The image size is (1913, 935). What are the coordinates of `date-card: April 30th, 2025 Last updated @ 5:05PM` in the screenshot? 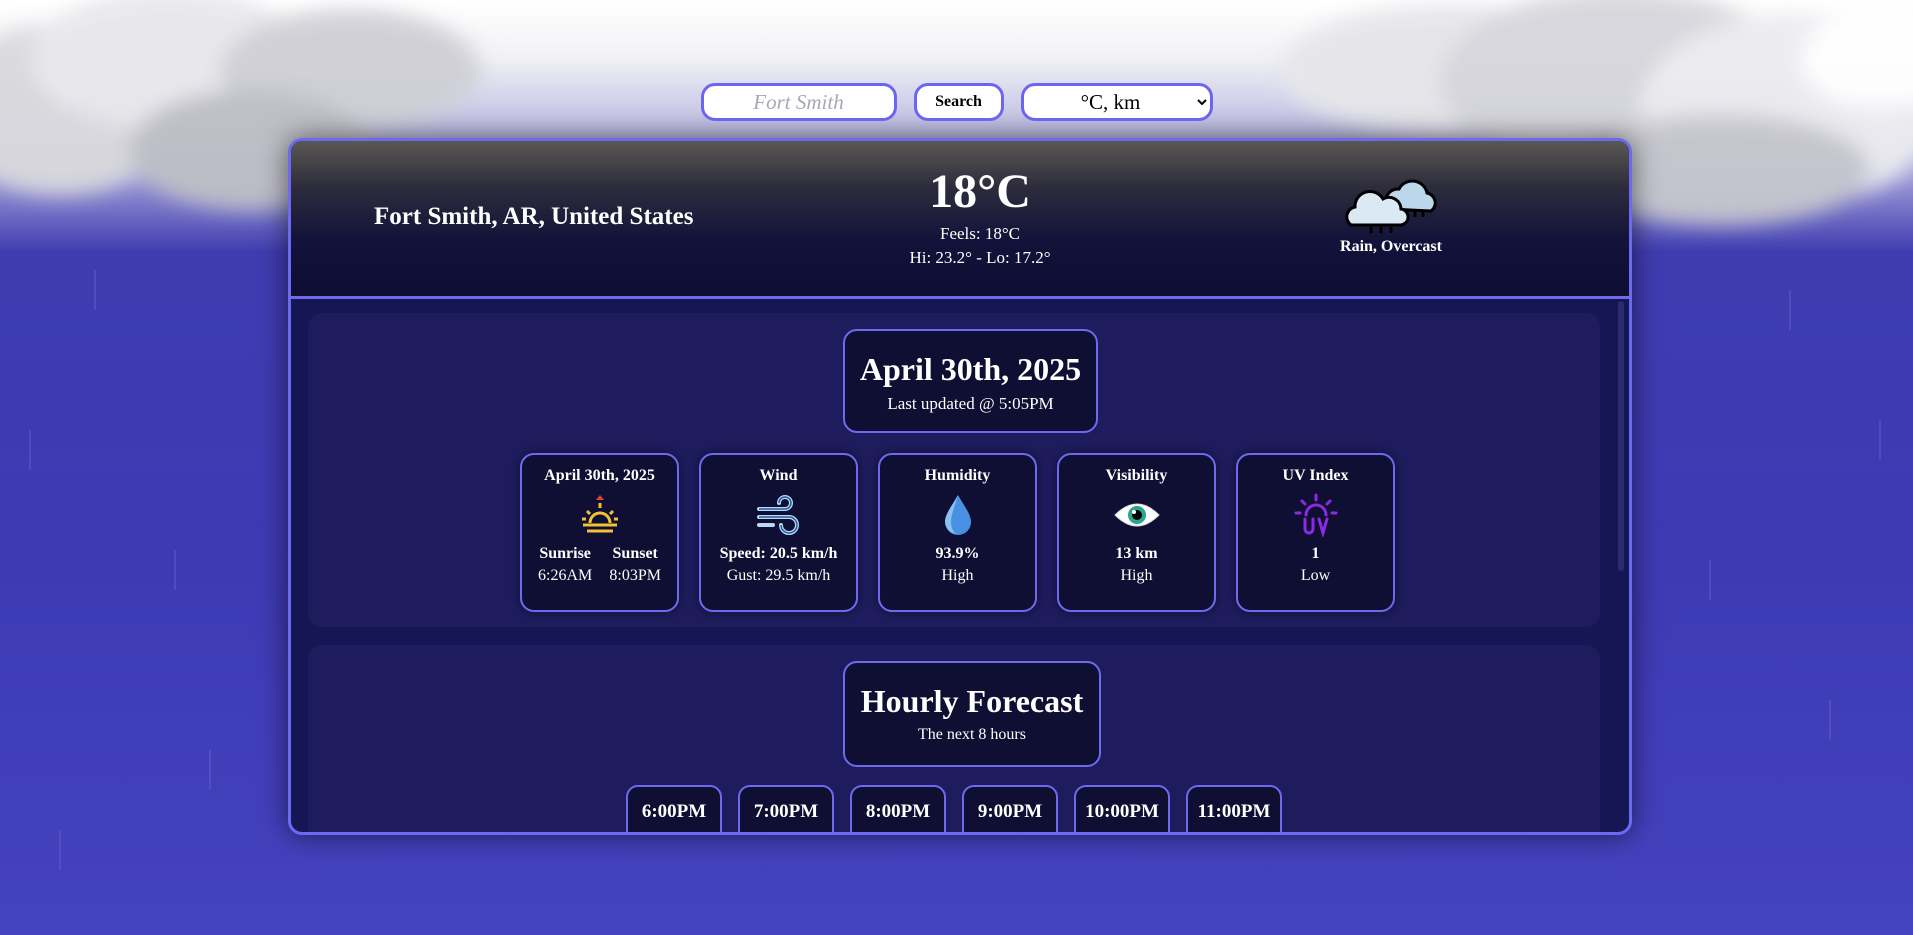 It's located at (970, 381).